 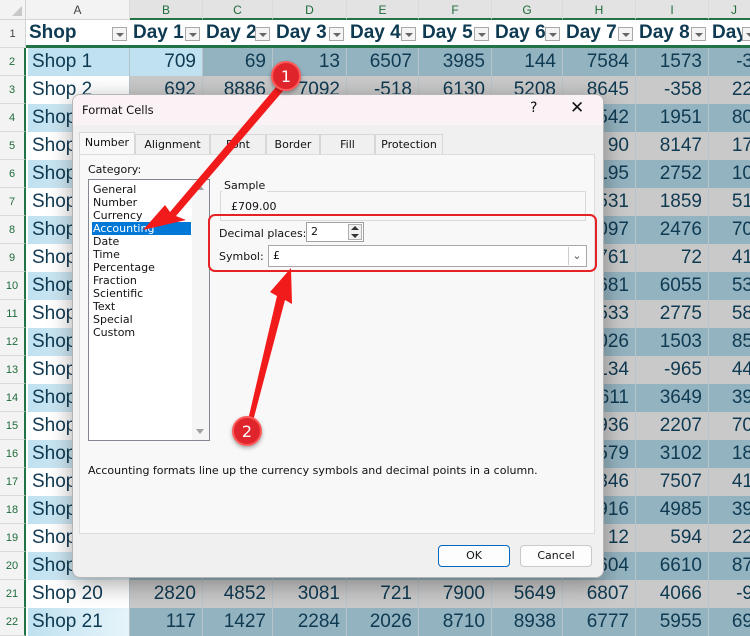 I want to click on step-badge-1: 1, so click(x=286, y=76).